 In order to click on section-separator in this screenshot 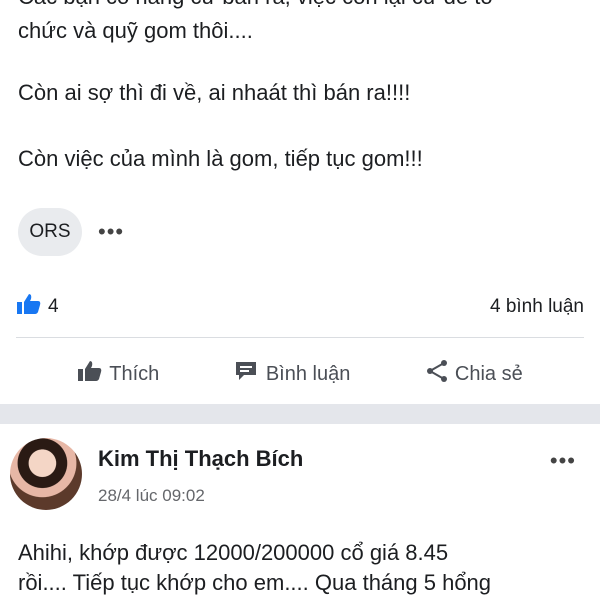, I will do `click(300, 414)`.